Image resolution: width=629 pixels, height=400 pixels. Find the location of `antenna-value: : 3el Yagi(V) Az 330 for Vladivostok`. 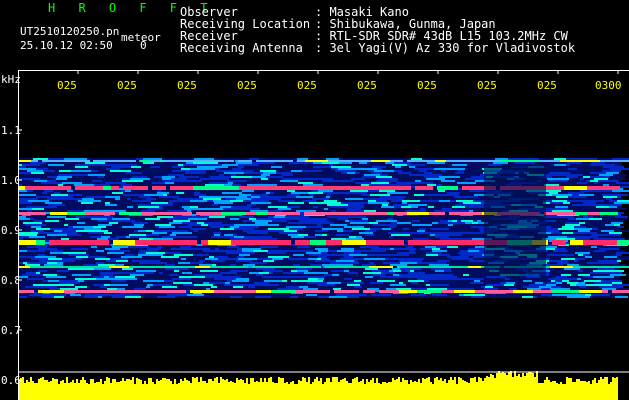

antenna-value: : 3el Yagi(V) Az 330 for Vladivostok is located at coordinates (445, 48).